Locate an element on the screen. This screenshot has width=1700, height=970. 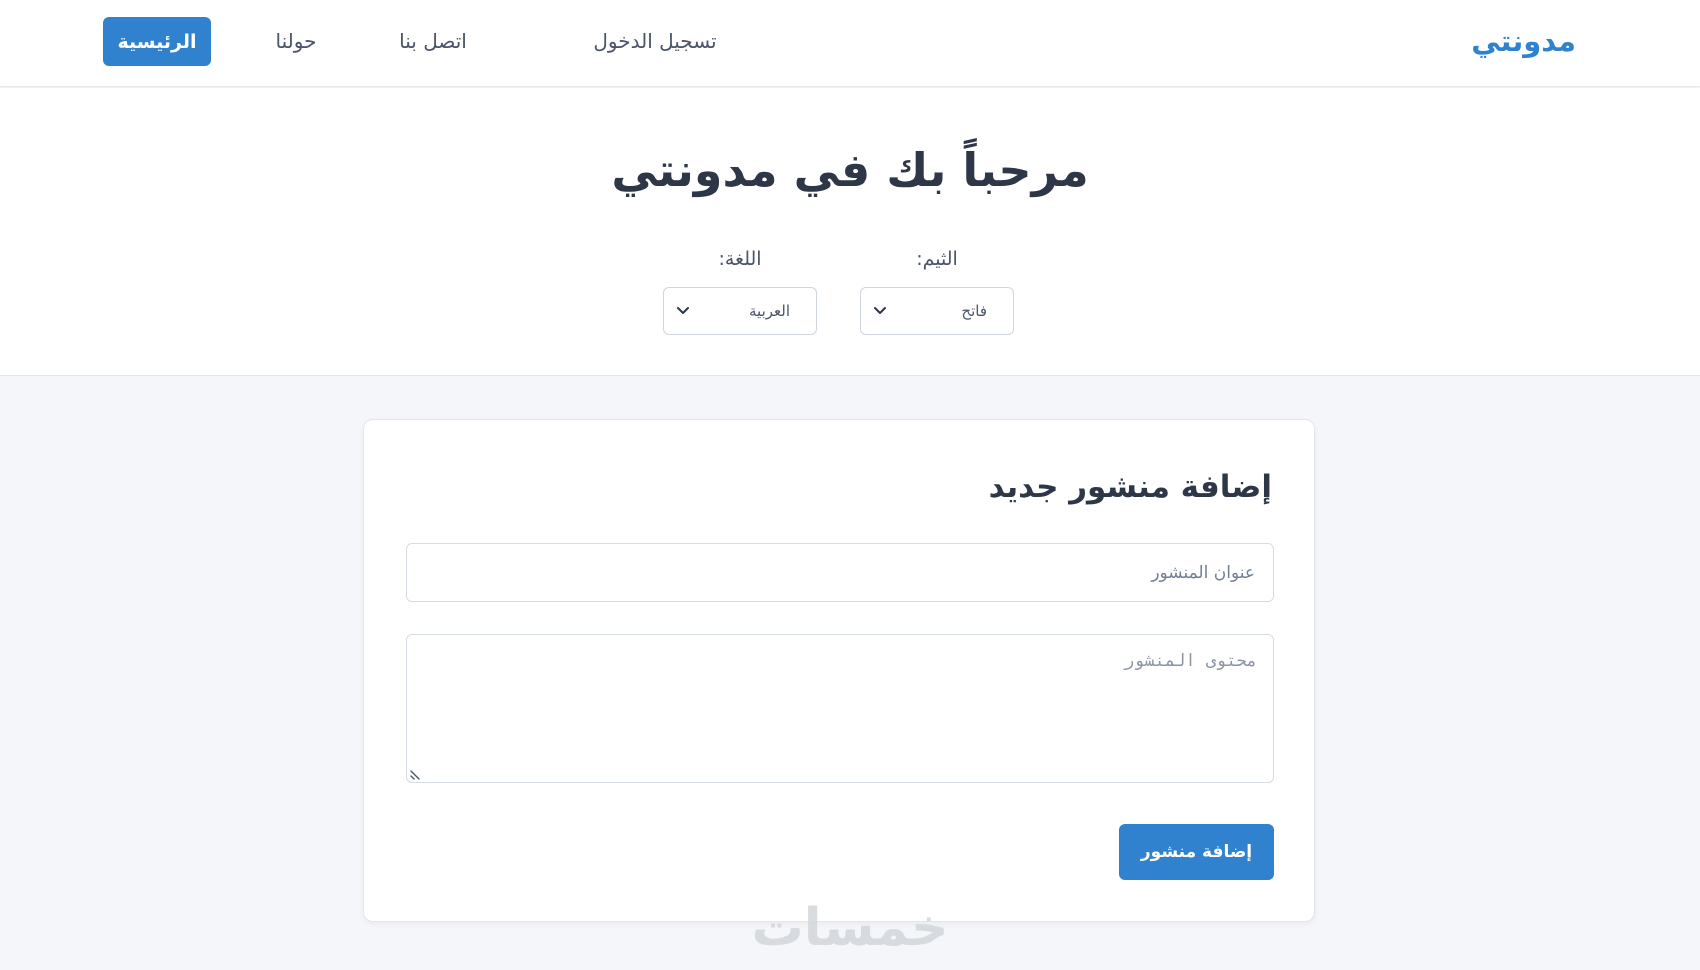
nav-link-home: الرئيسية is located at coordinates (157, 41).